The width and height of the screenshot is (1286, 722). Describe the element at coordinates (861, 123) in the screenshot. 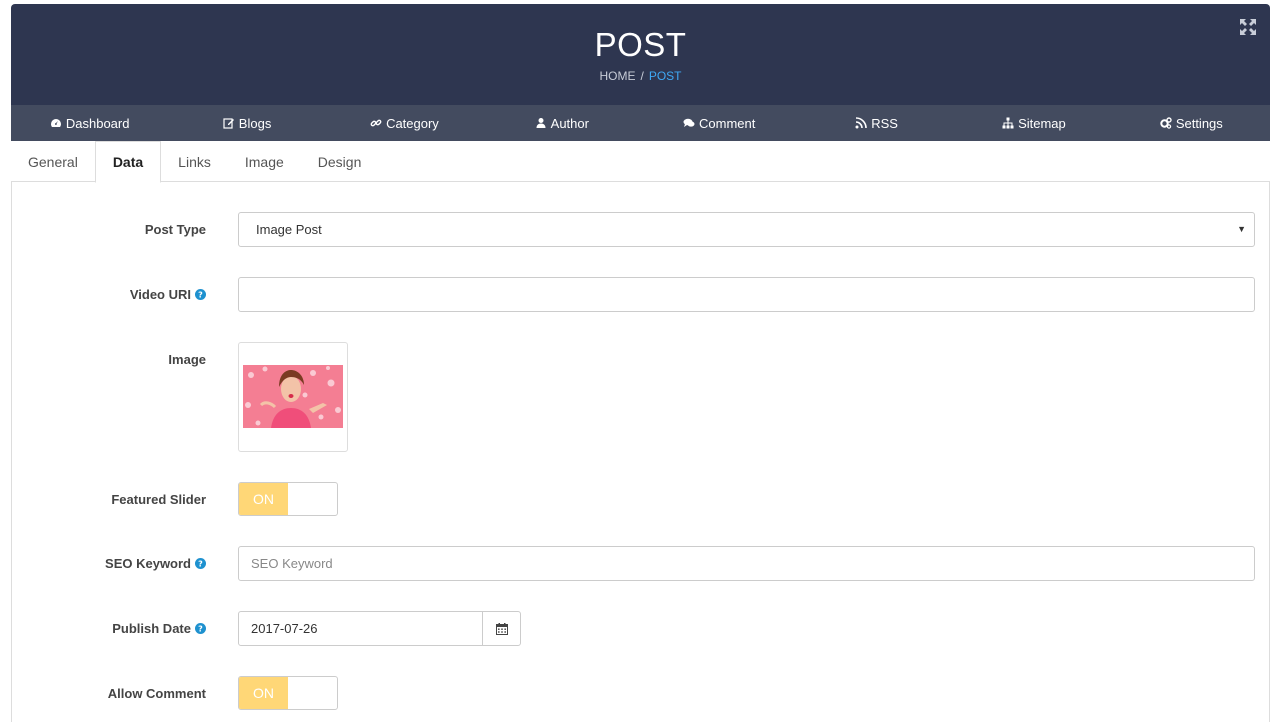

I see `rss-icon` at that location.